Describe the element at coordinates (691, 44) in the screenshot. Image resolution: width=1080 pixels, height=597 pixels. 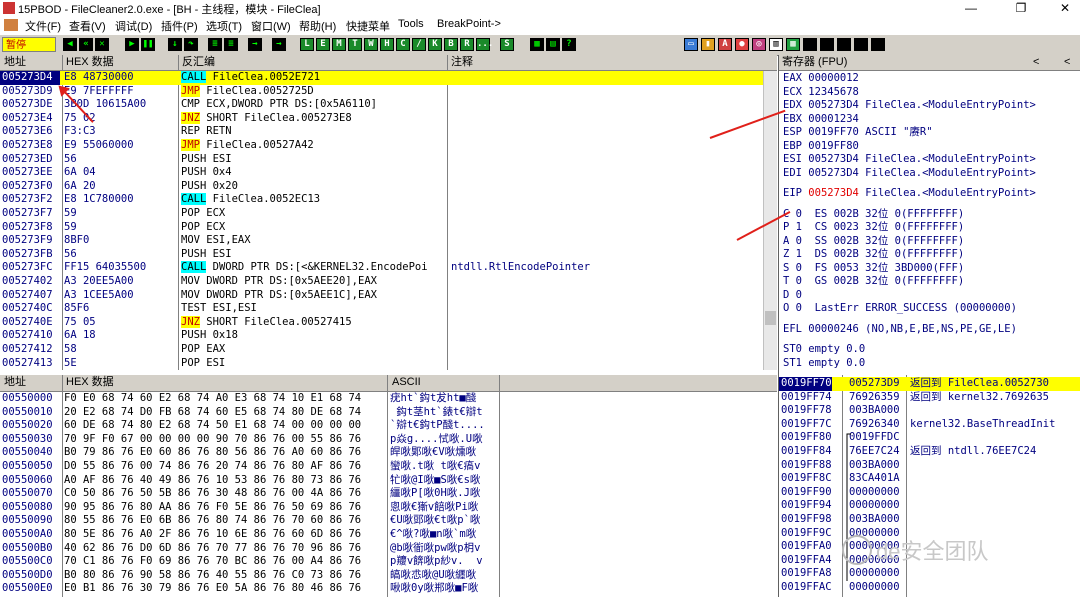
I see `plugin-icon-1: ▭` at that location.